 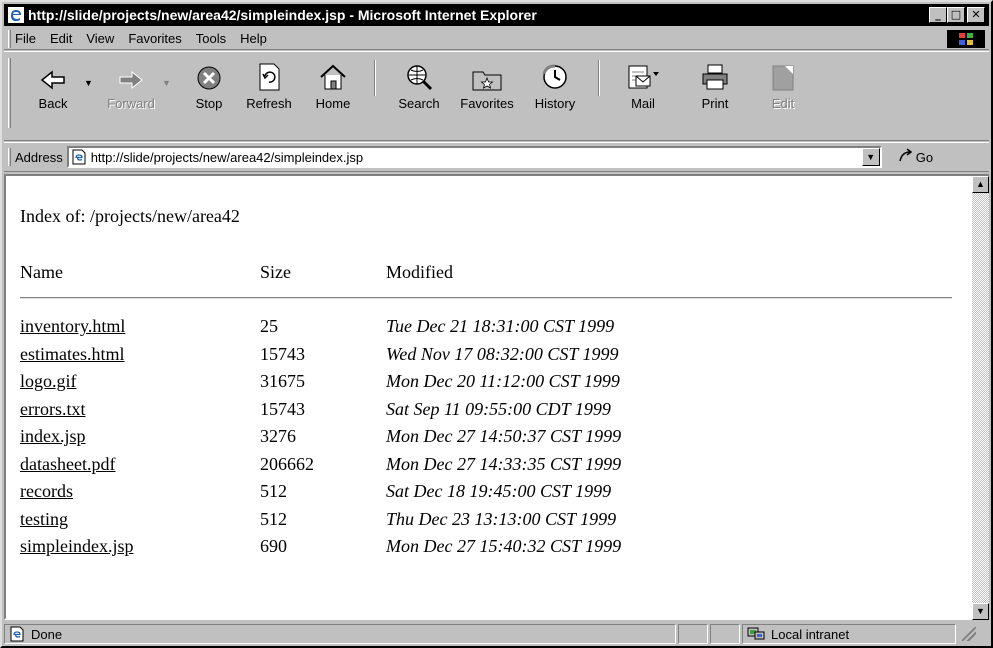 I want to click on mail-button: Mail, so click(x=643, y=96).